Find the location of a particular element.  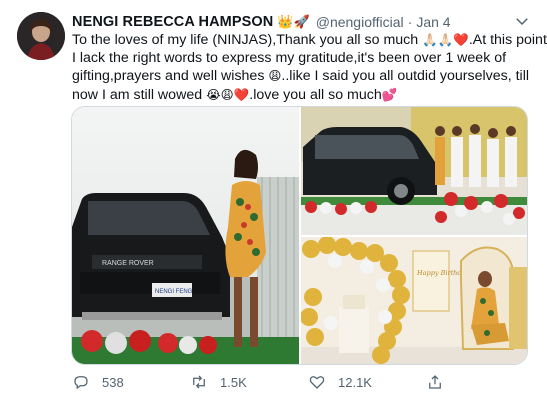

emoji-heart: 💕 is located at coordinates (389, 94).